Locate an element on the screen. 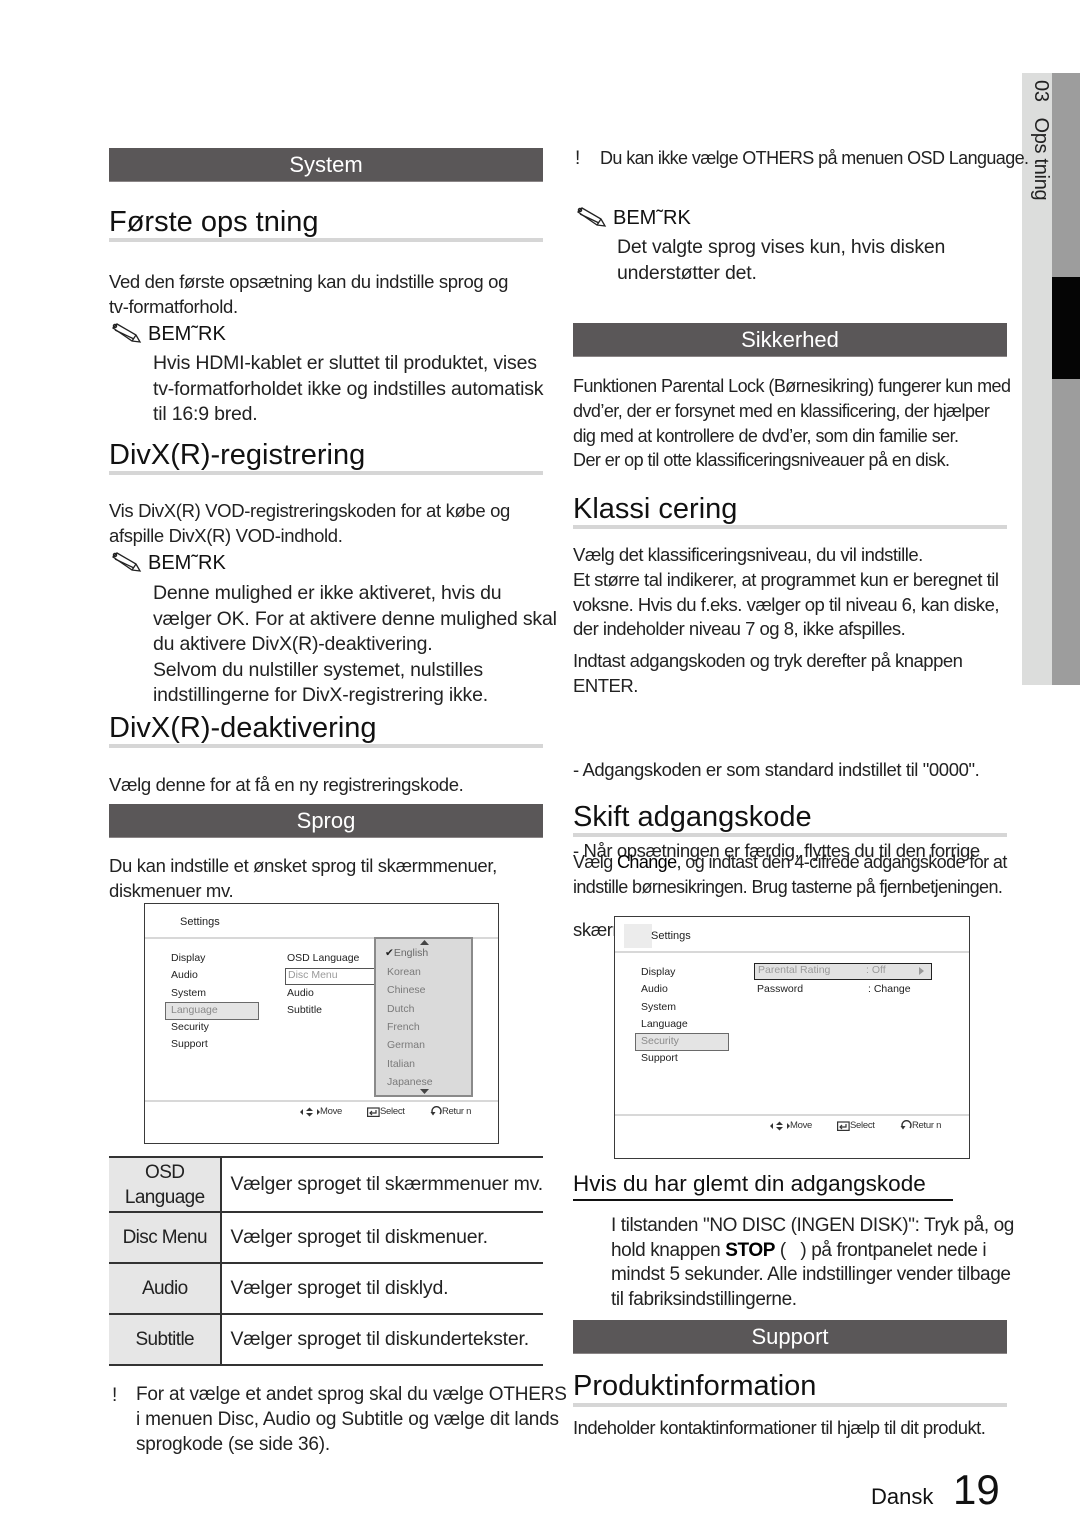 The image size is (1080, 1532). menu-item-language-selected: Language is located at coordinates (212, 1011).